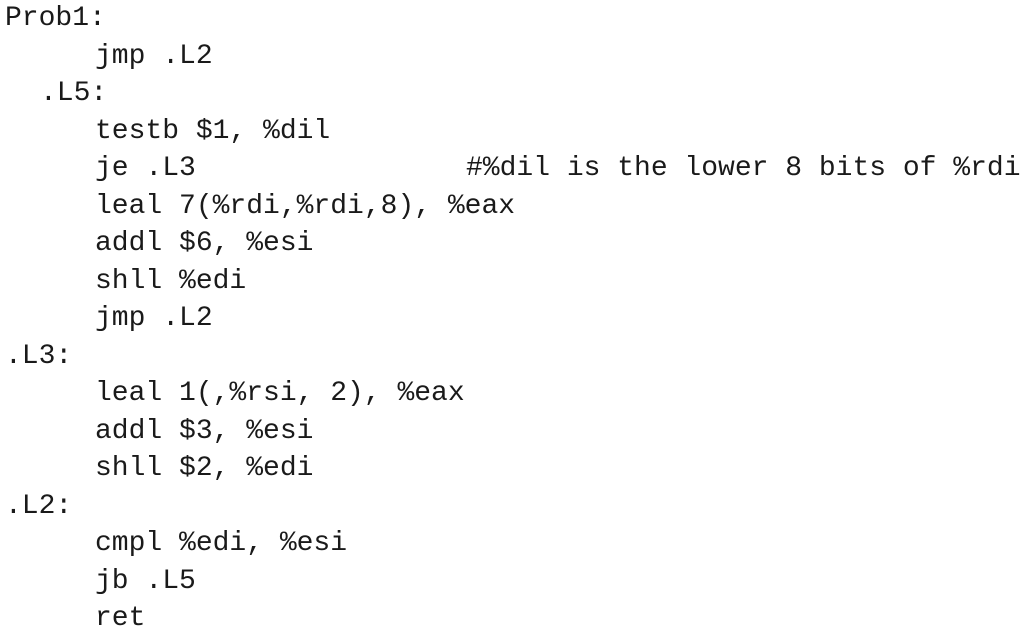  I want to click on code-line: je .L3, so click(145, 168).